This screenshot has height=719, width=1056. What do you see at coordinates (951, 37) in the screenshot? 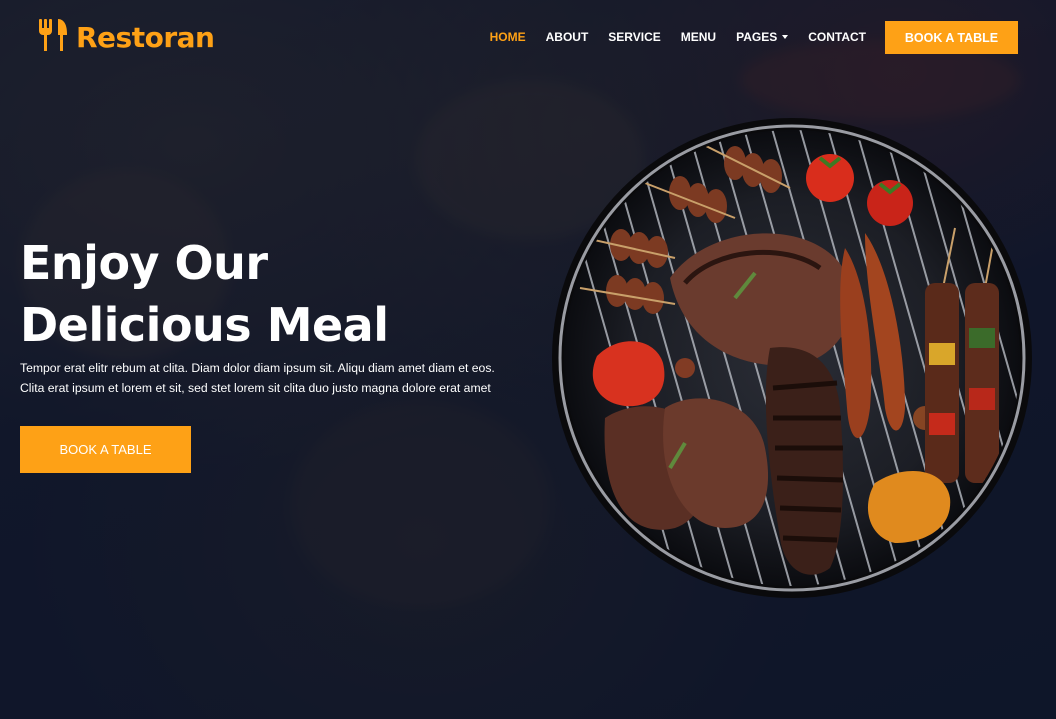
I see `nav-book-table-button: BOOK A TABLE` at bounding box center [951, 37].